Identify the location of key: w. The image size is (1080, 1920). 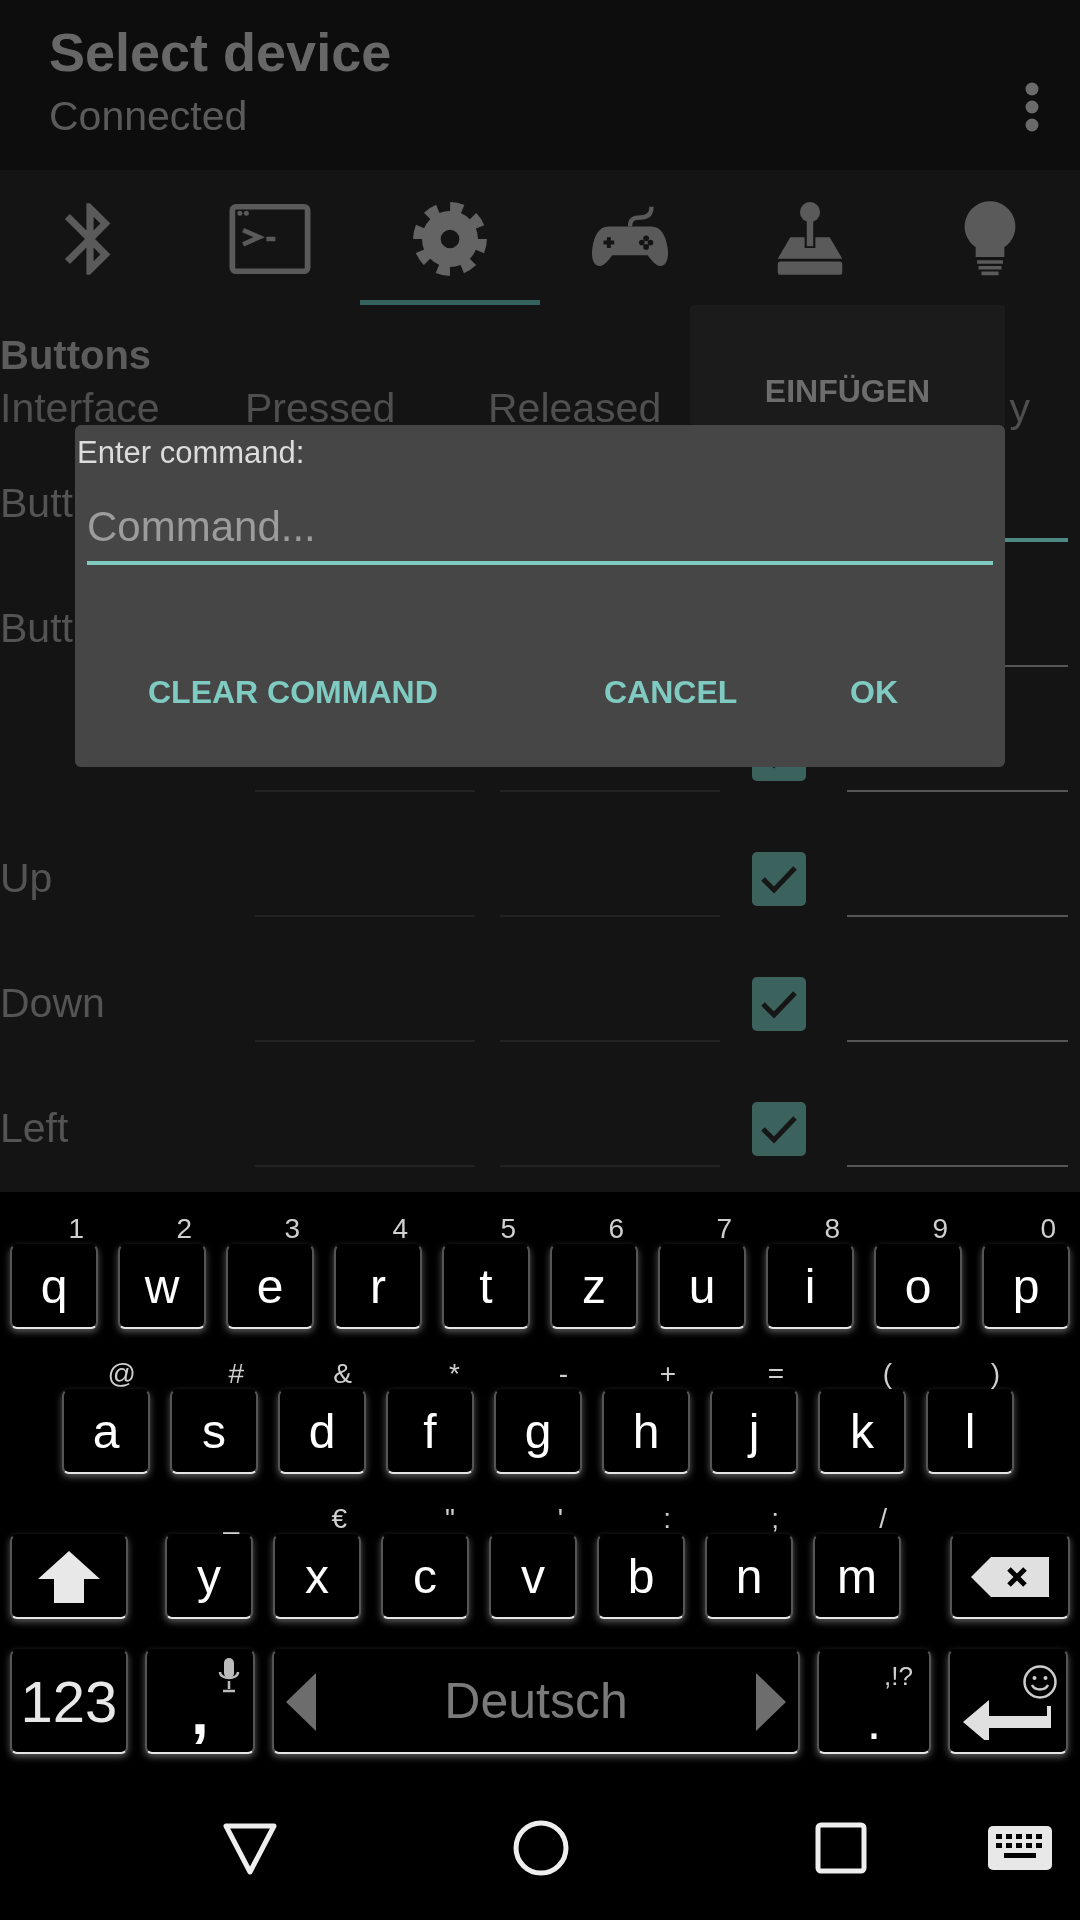
(162, 1286).